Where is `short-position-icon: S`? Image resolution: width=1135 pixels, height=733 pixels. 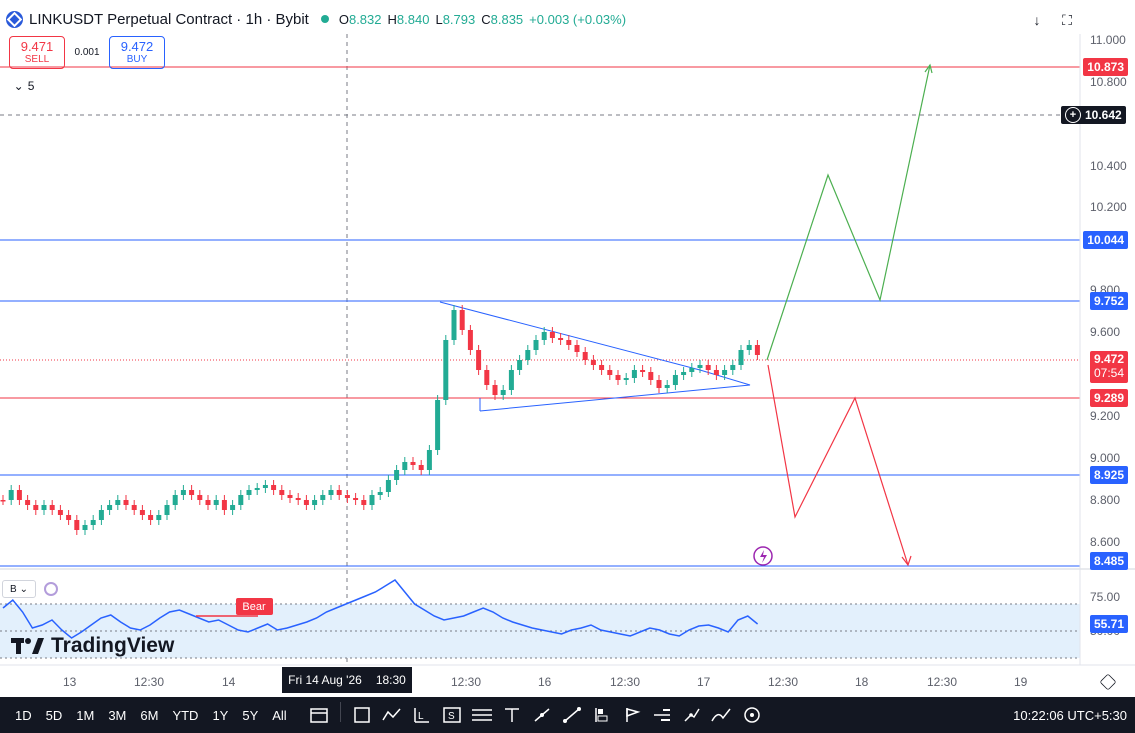
short-position-icon: S is located at coordinates (452, 715).